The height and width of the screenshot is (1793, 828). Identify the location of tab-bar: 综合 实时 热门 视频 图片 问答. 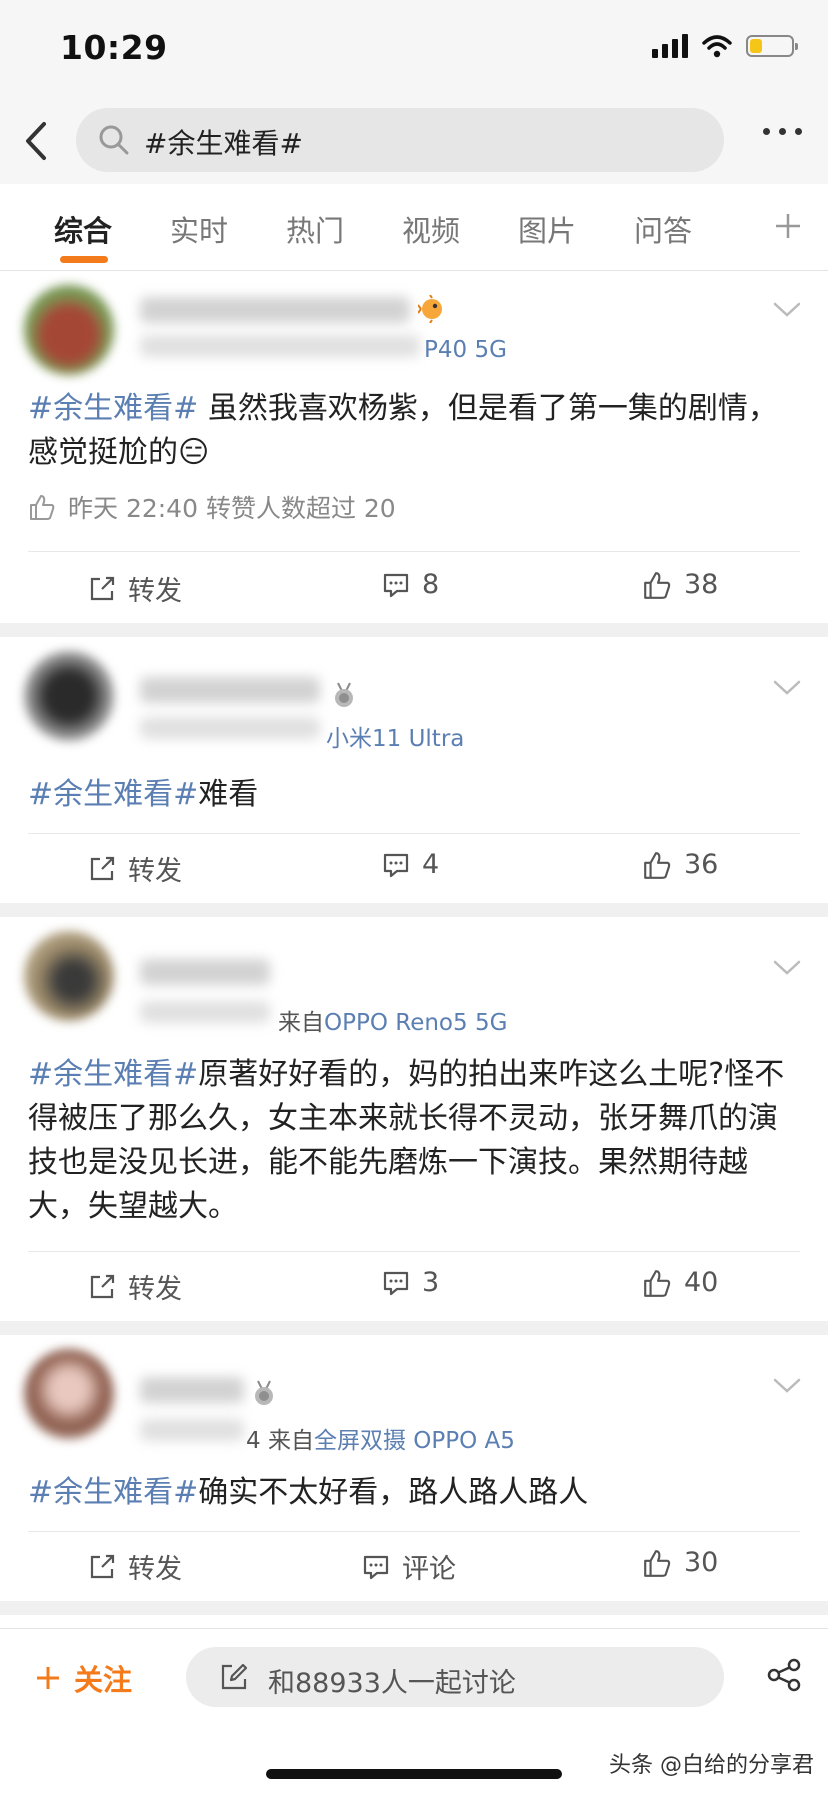
(414, 227).